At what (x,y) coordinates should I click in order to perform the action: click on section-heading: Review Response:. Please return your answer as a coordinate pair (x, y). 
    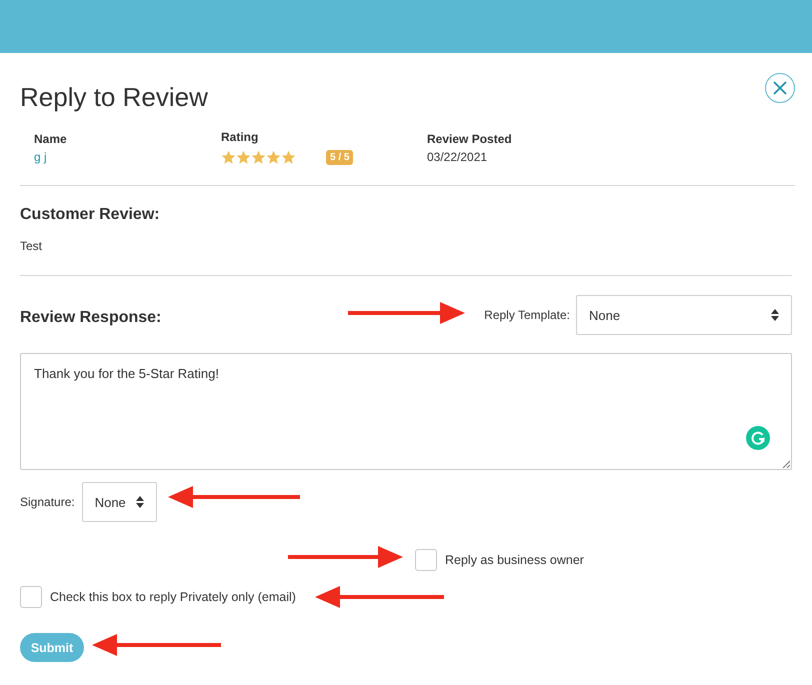
    Looking at the image, I should click on (91, 318).